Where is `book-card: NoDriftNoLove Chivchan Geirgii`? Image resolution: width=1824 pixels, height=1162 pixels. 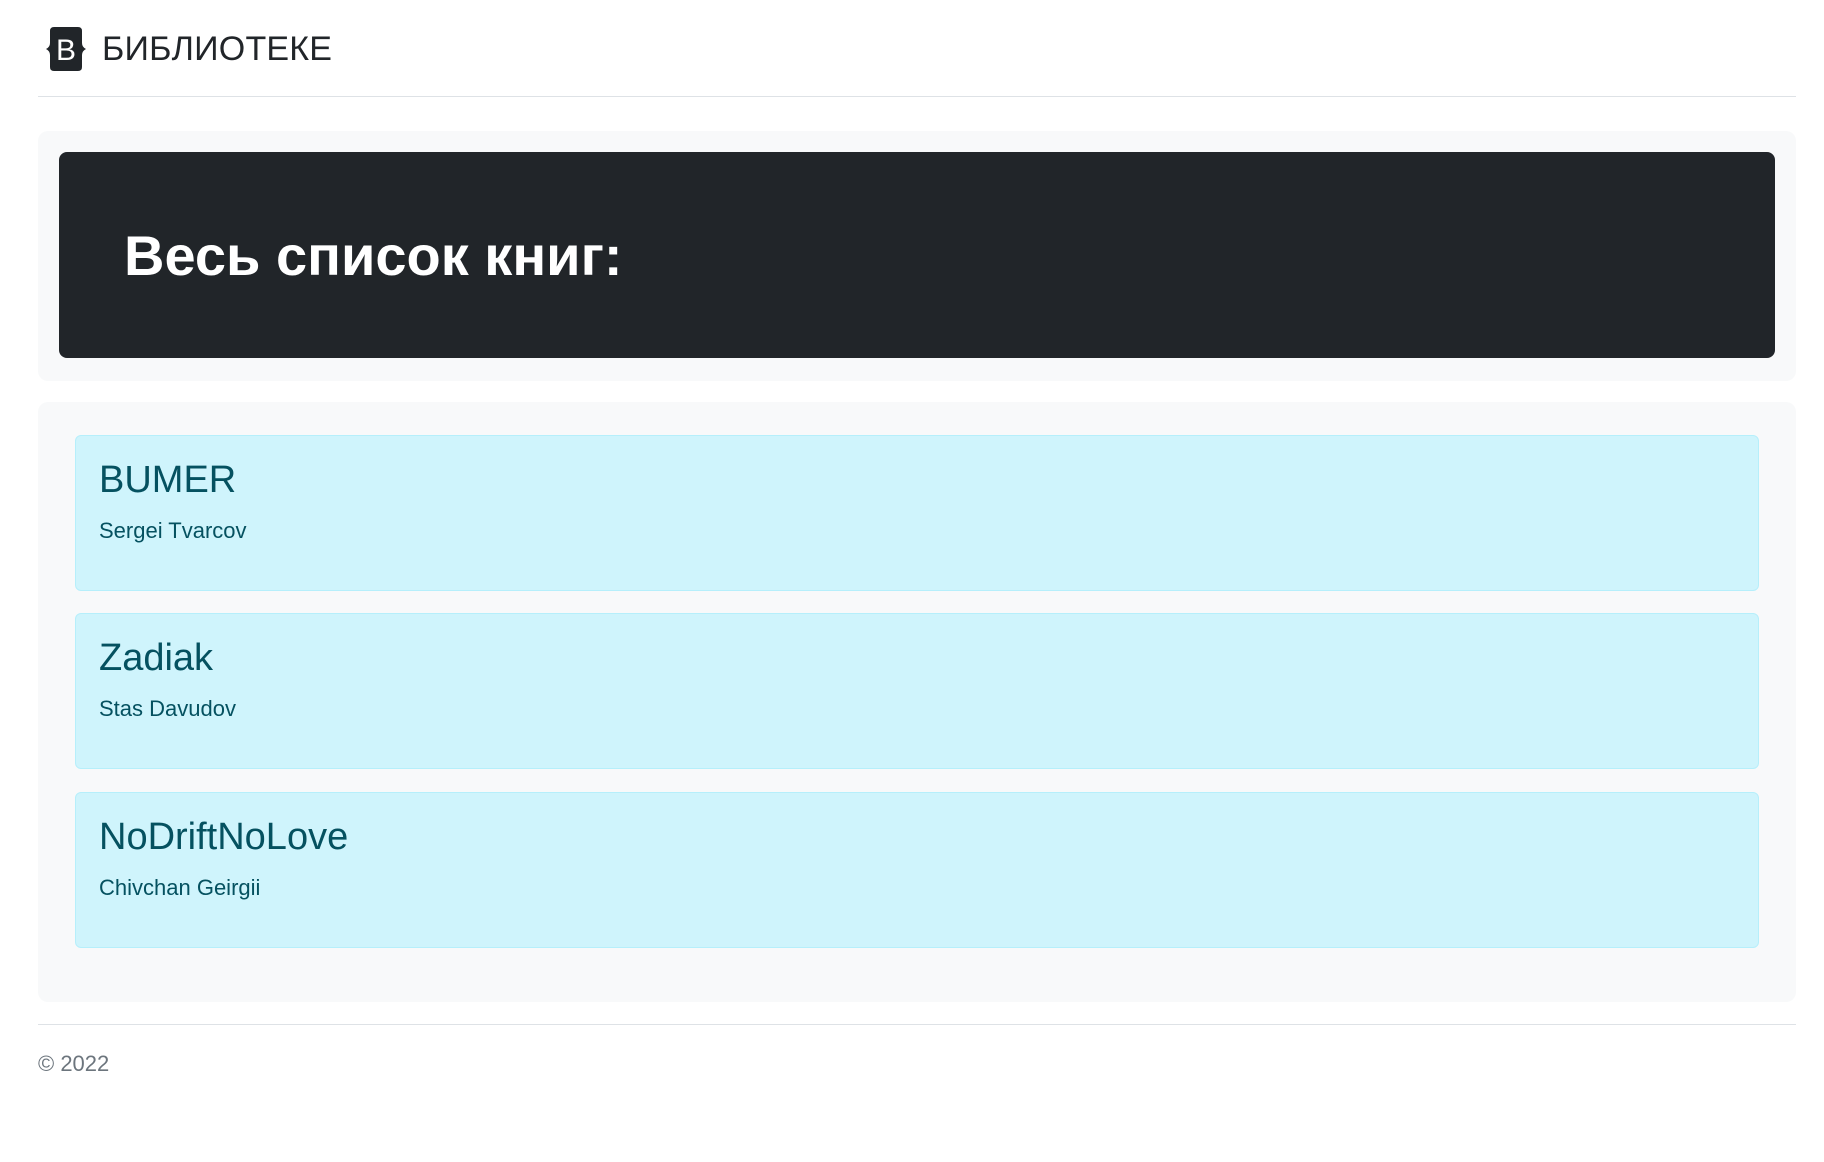 book-card: NoDriftNoLove Chivchan Geirgii is located at coordinates (917, 870).